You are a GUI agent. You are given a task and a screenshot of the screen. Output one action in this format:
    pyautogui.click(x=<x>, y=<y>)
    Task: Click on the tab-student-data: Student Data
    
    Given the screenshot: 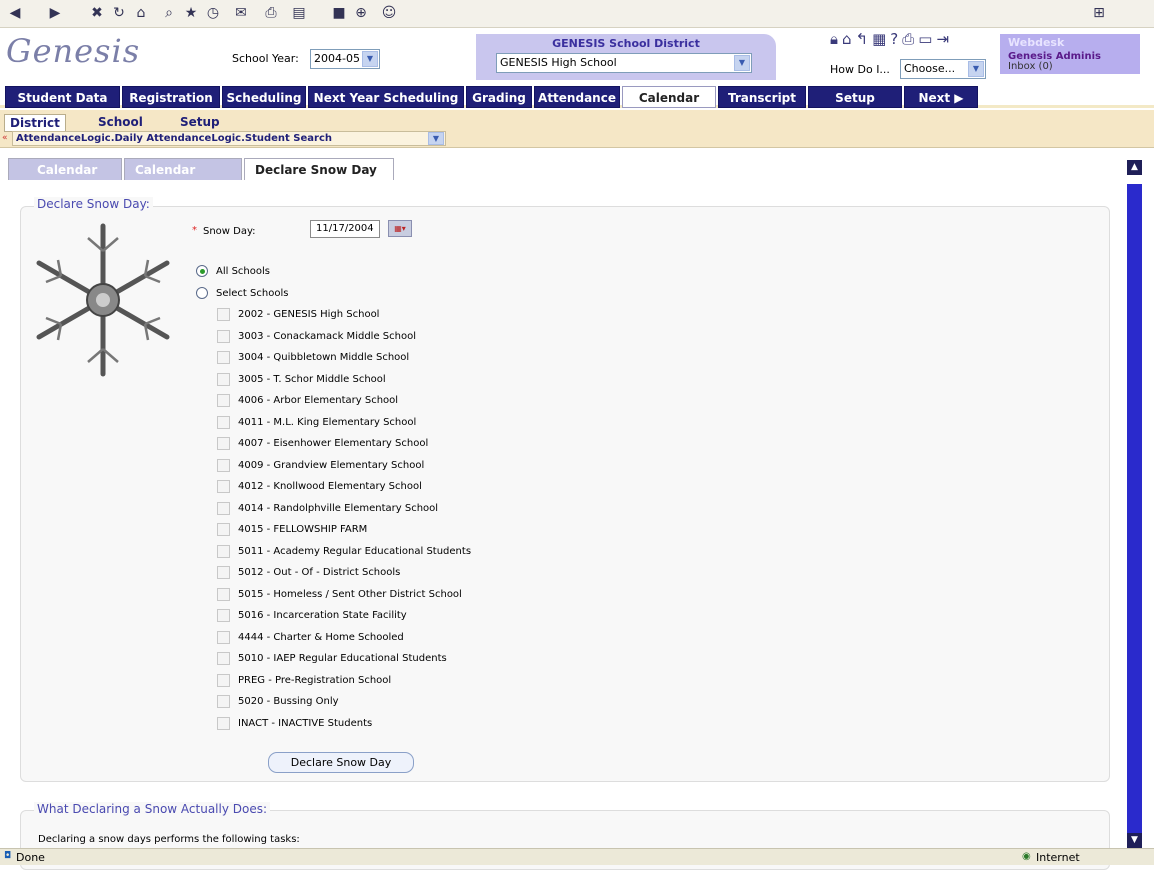 What is the action you would take?
    pyautogui.click(x=62, y=97)
    